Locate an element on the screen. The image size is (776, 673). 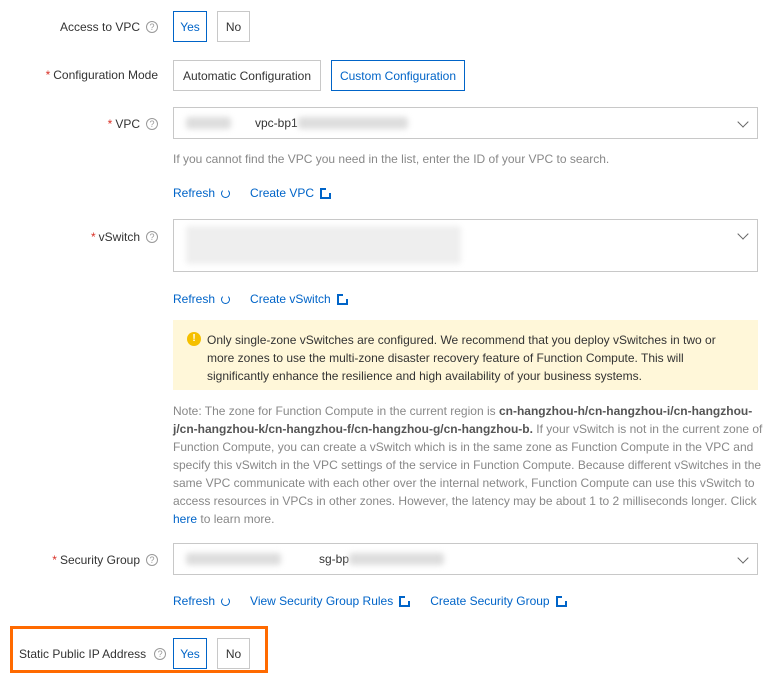
label-text: VPC is located at coordinates (127, 124).